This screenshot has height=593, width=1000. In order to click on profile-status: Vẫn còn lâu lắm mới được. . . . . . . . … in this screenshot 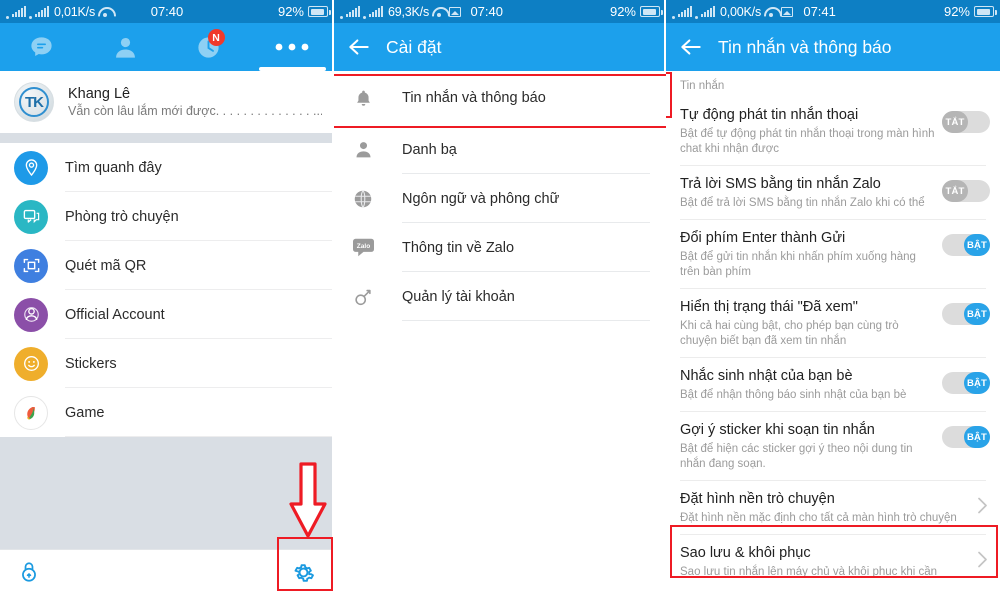, I will do `click(195, 110)`.